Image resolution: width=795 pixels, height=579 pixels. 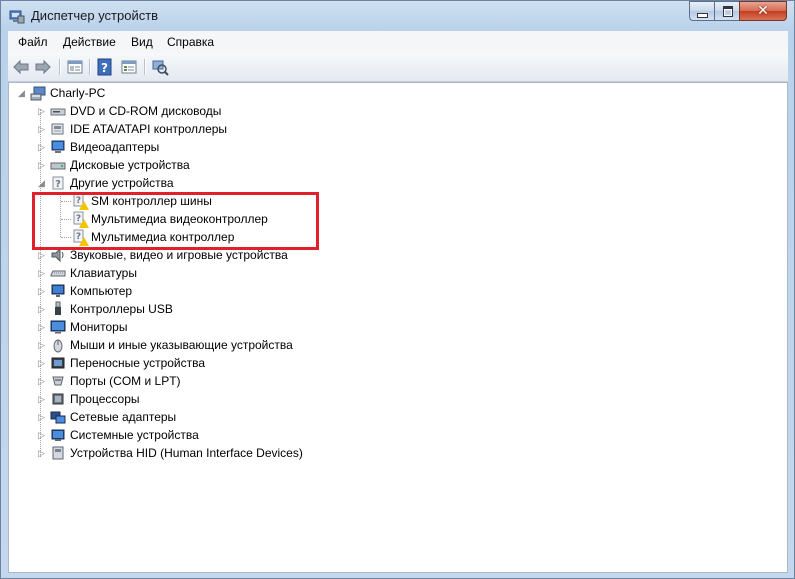 What do you see at coordinates (101, 291) in the screenshot?
I see `tree-item-label: Компьютер` at bounding box center [101, 291].